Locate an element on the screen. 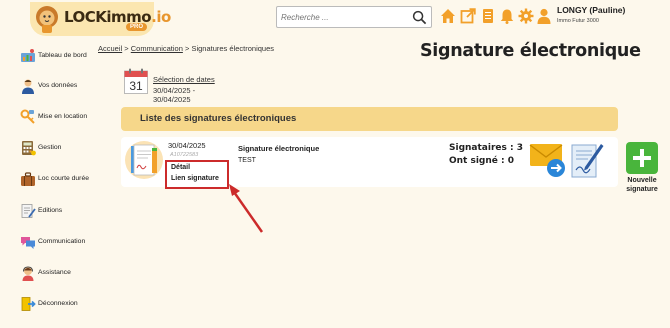 This screenshot has height=328, width=670. user-icon is located at coordinates (544, 16).